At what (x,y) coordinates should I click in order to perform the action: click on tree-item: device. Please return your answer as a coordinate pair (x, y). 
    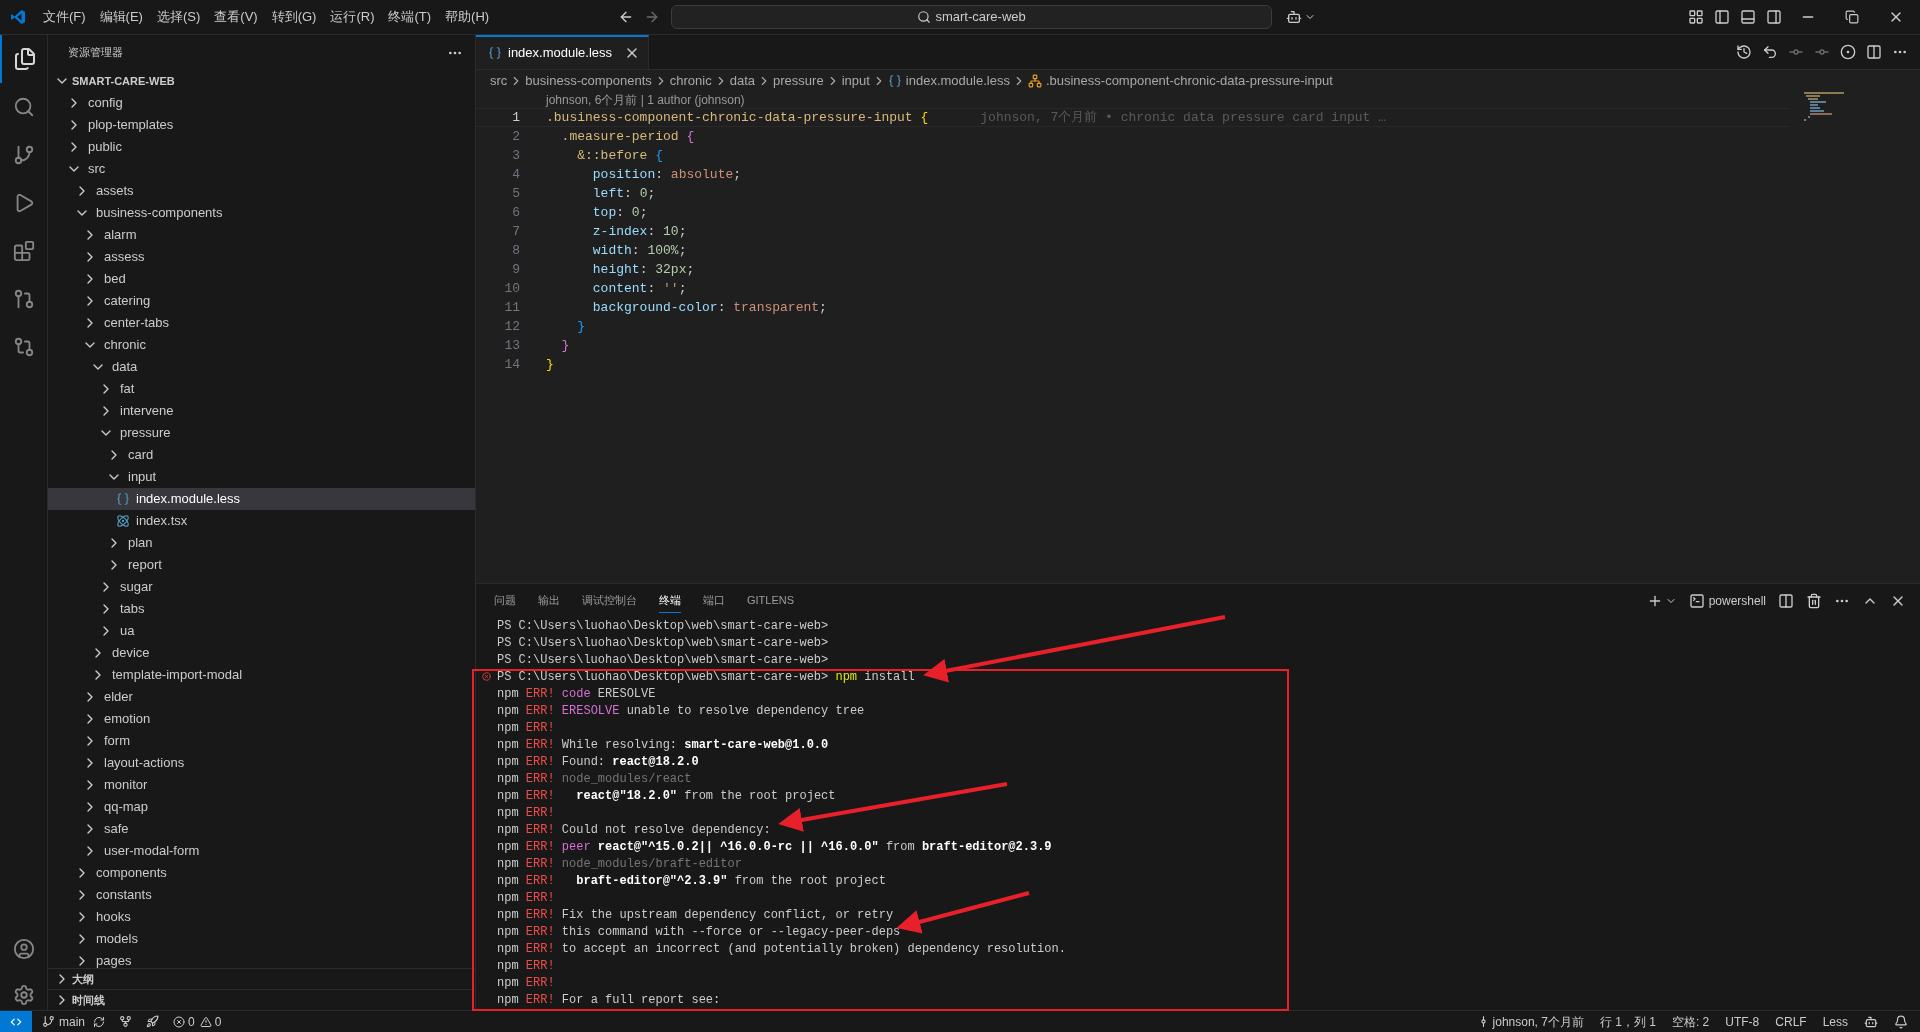
    Looking at the image, I should click on (261, 653).